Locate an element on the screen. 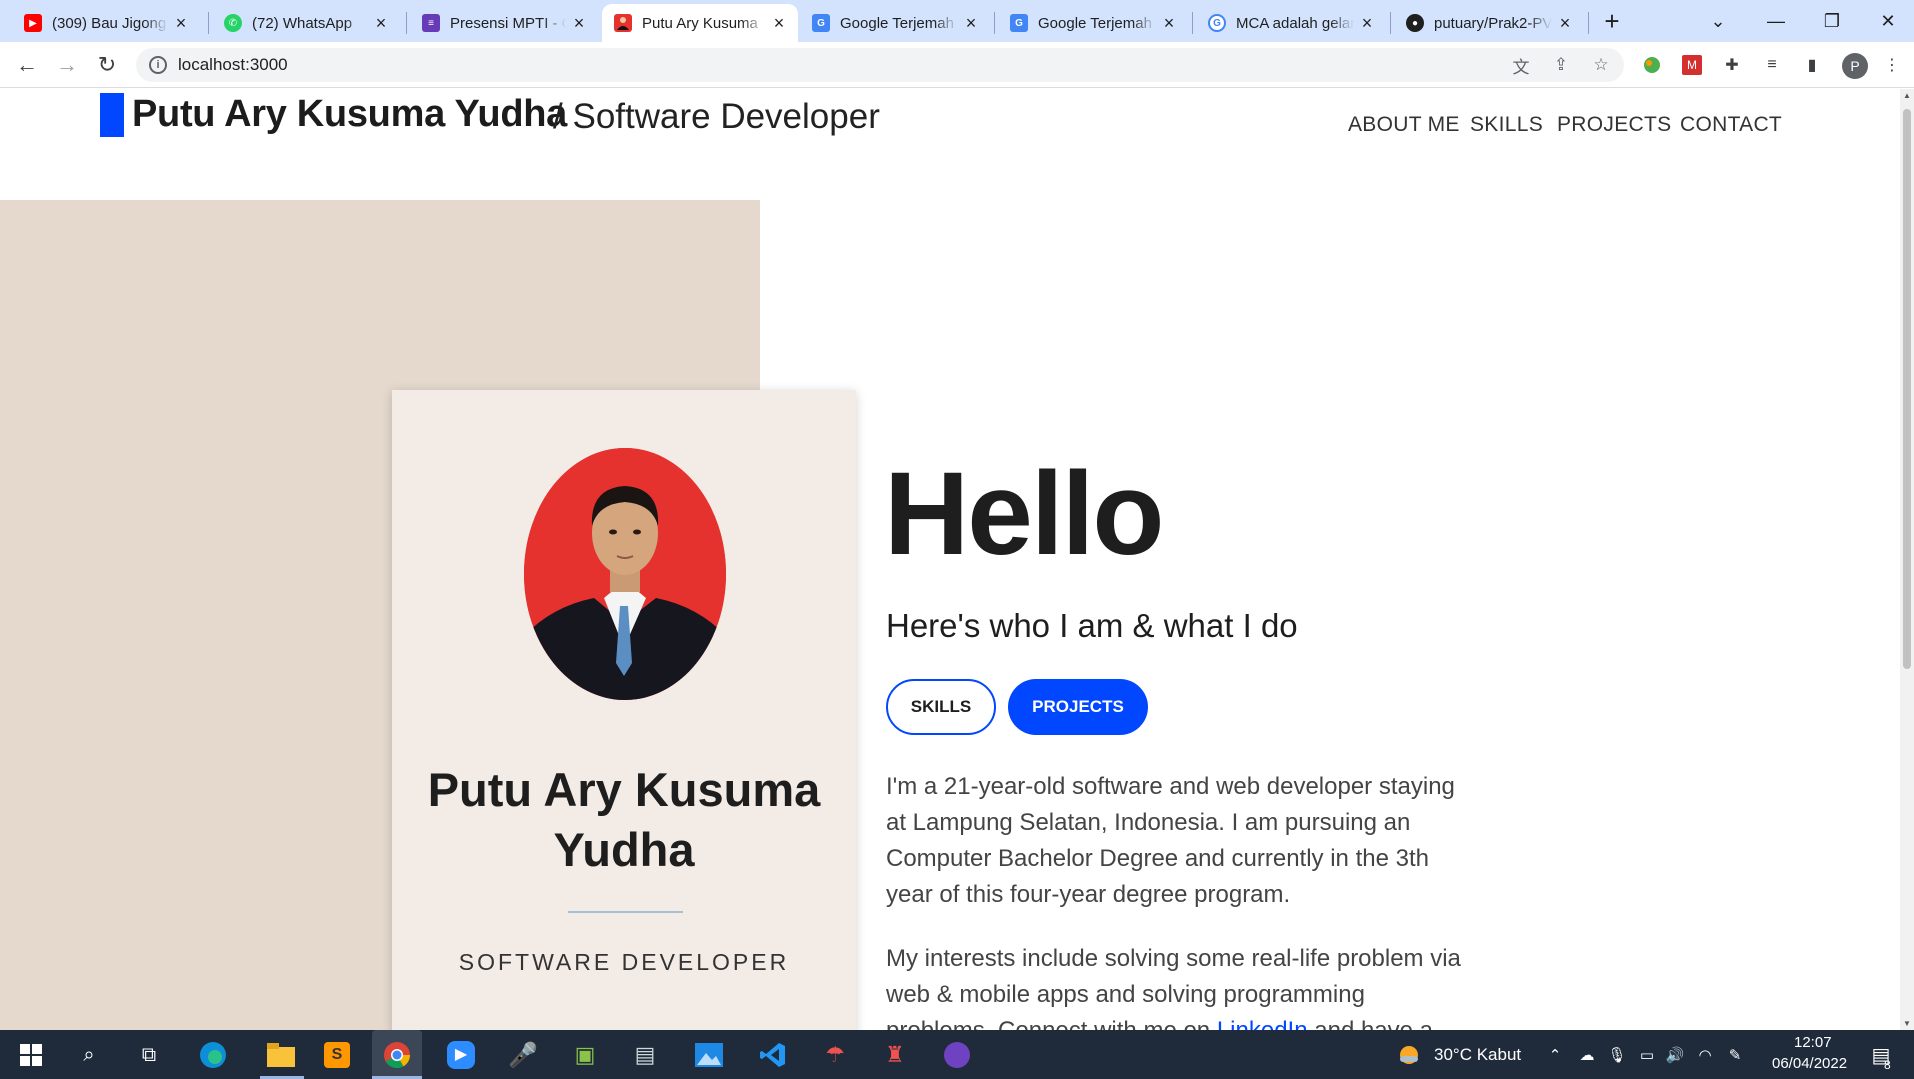 The height and width of the screenshot is (1079, 1914). clock-time: 12:07 is located at coordinates (1813, 1042).